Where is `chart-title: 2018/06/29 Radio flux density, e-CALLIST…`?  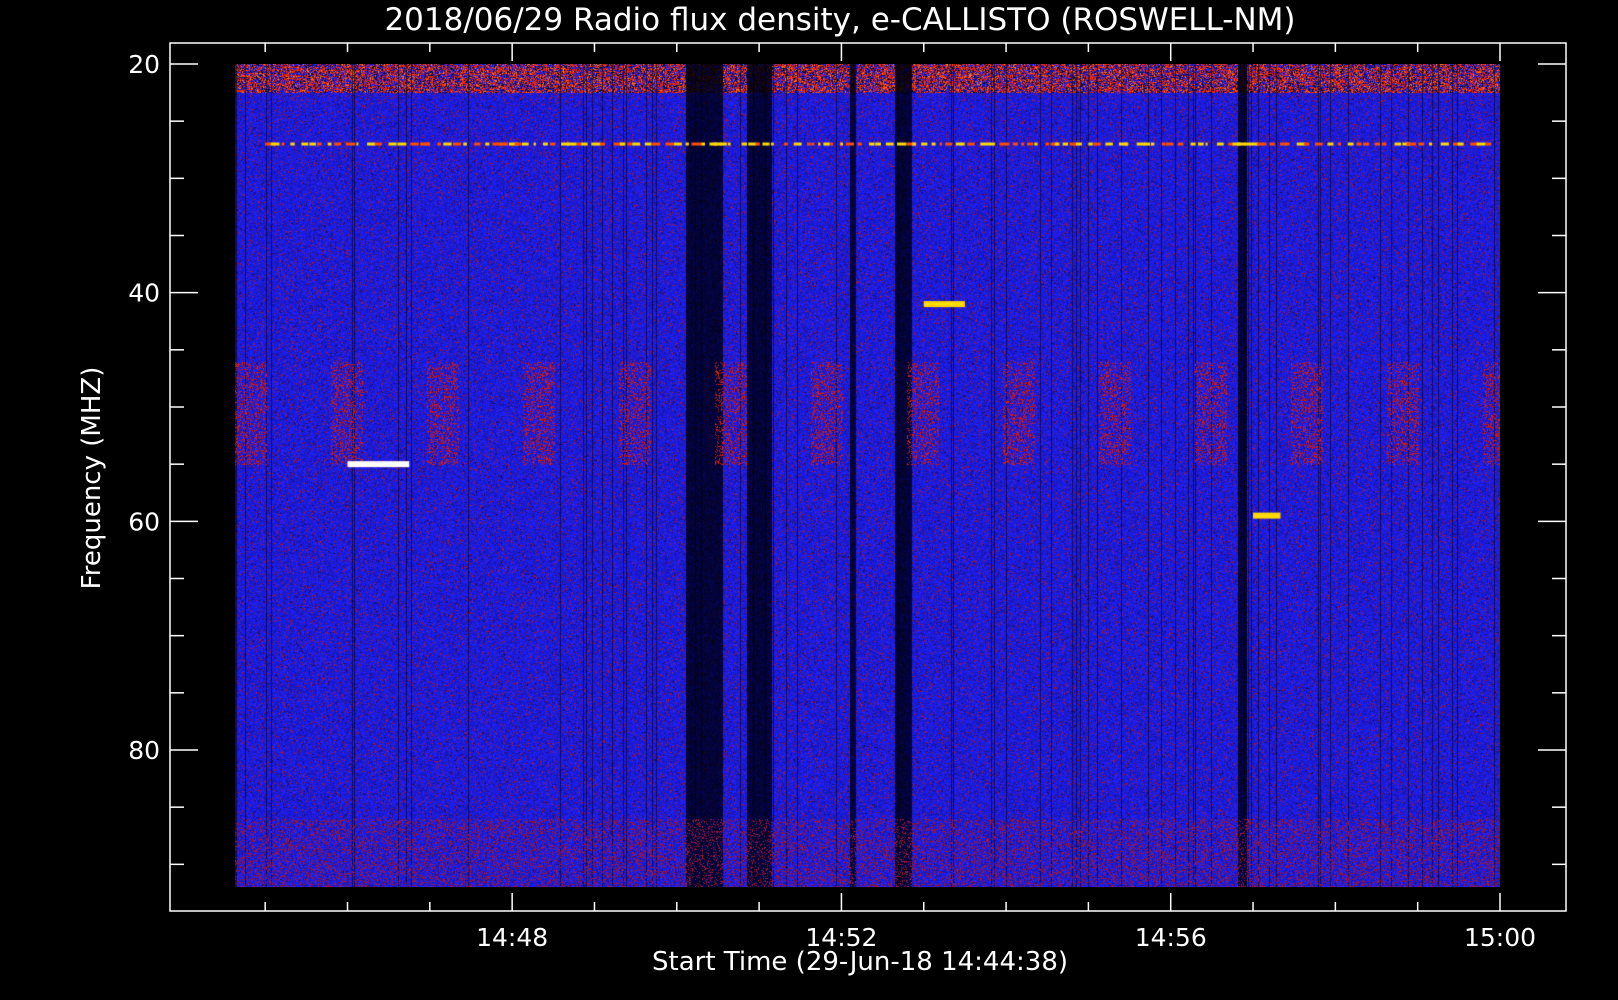 chart-title: 2018/06/29 Radio flux density, e-CALLIST… is located at coordinates (839, 20).